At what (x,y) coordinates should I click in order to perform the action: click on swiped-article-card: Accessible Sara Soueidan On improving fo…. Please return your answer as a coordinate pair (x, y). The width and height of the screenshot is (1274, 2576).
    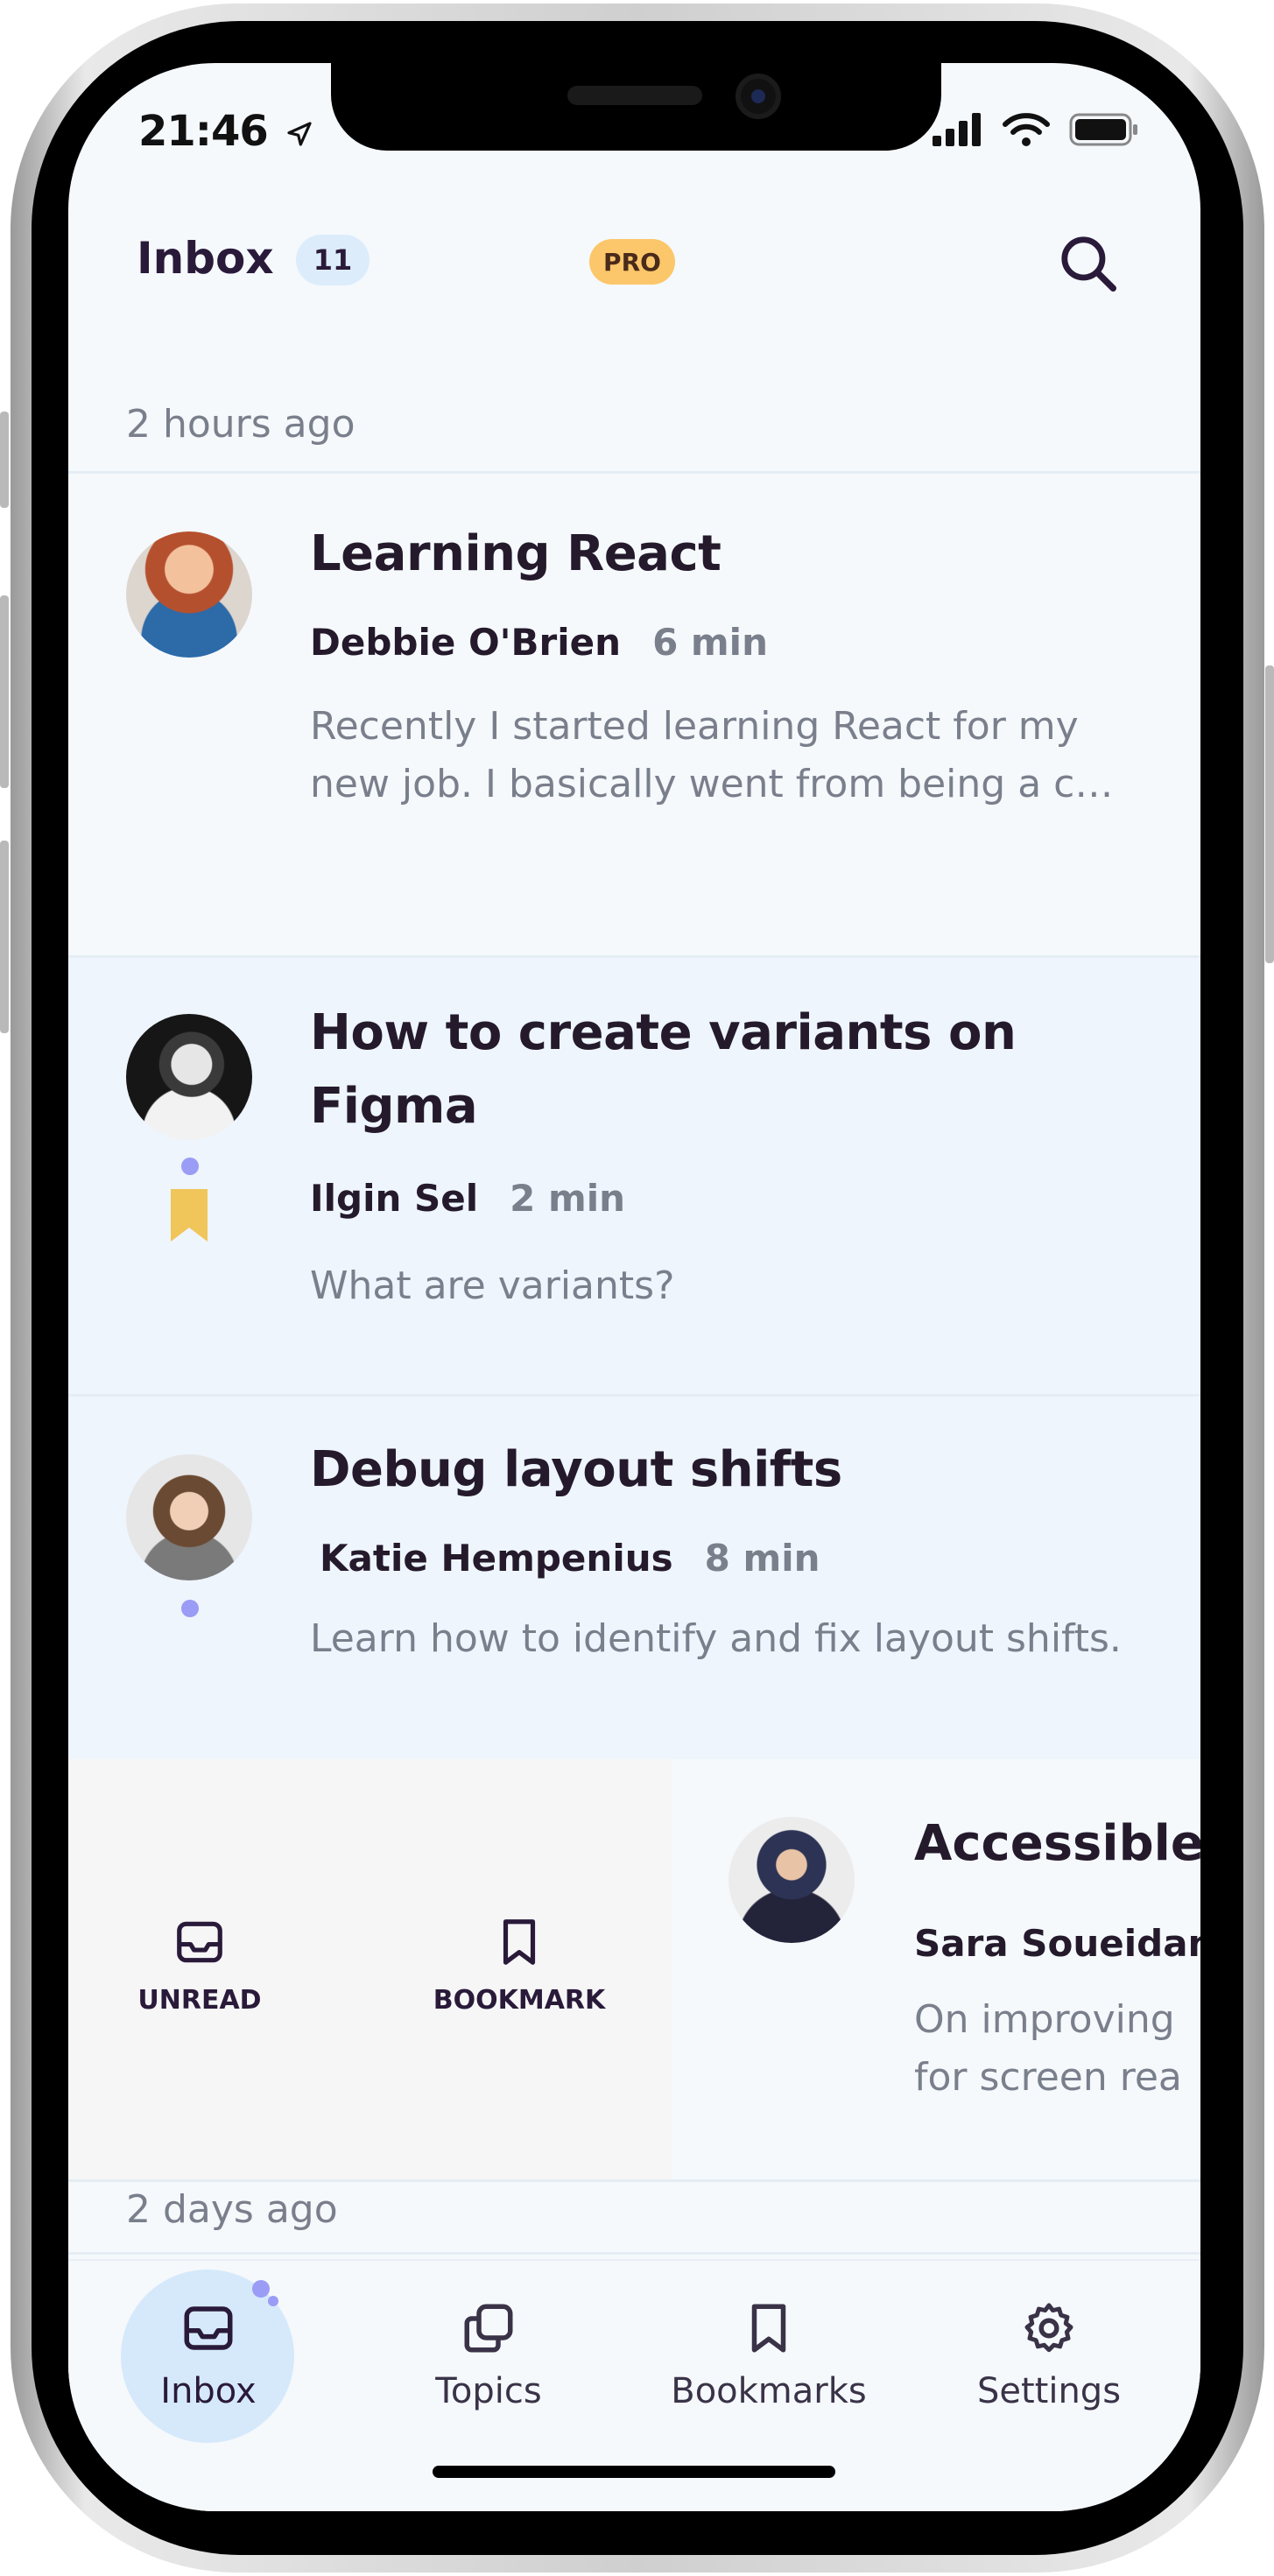
    Looking at the image, I should click on (936, 1969).